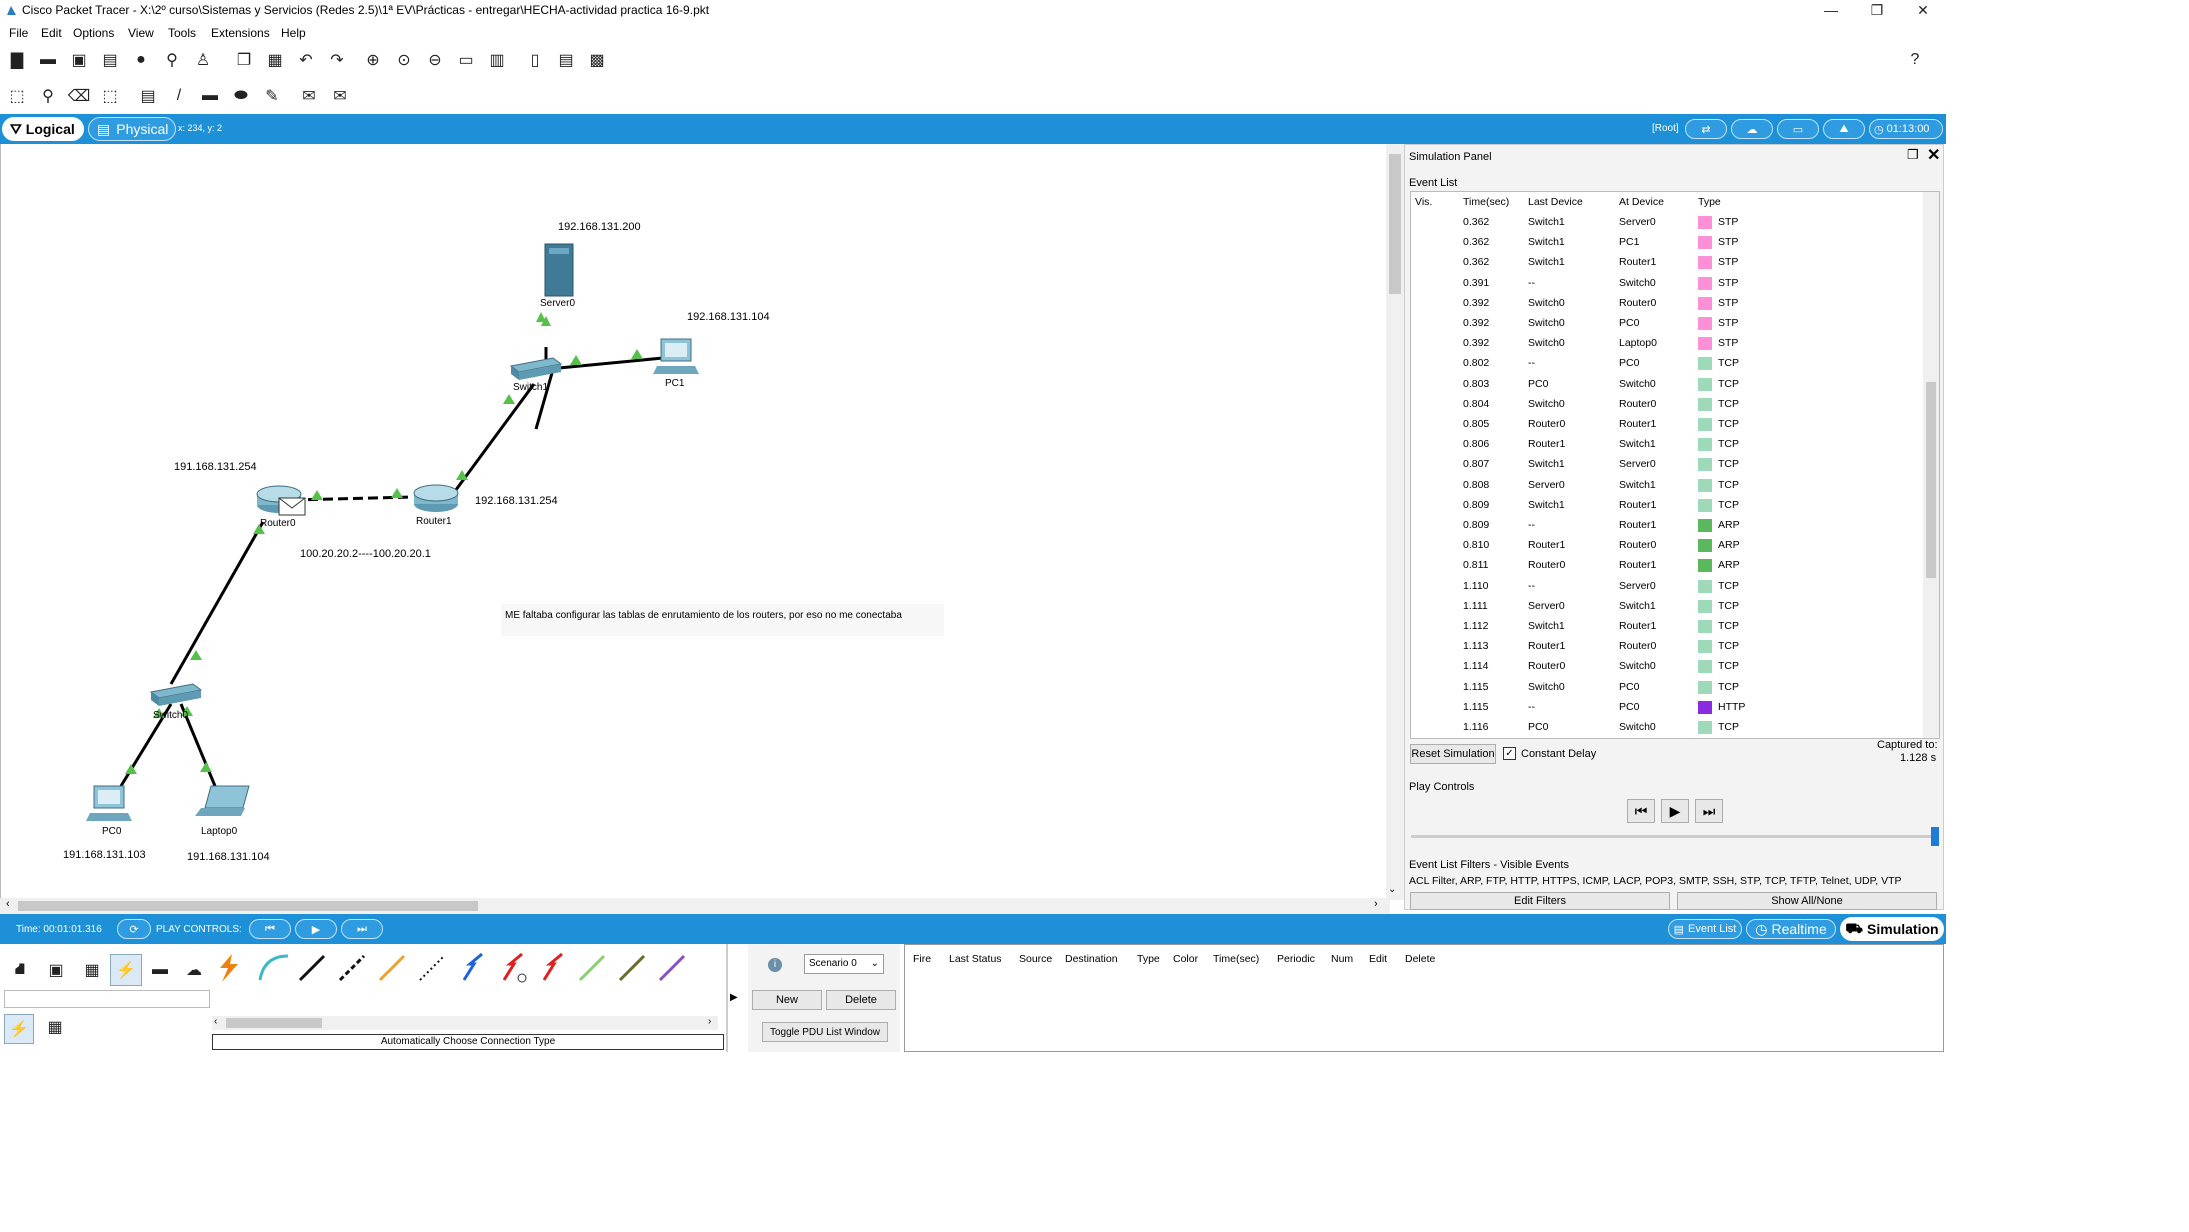 The image size is (2189, 1232). I want to click on event-row: 0.391 -- Switch0 STP, so click(1666, 283).